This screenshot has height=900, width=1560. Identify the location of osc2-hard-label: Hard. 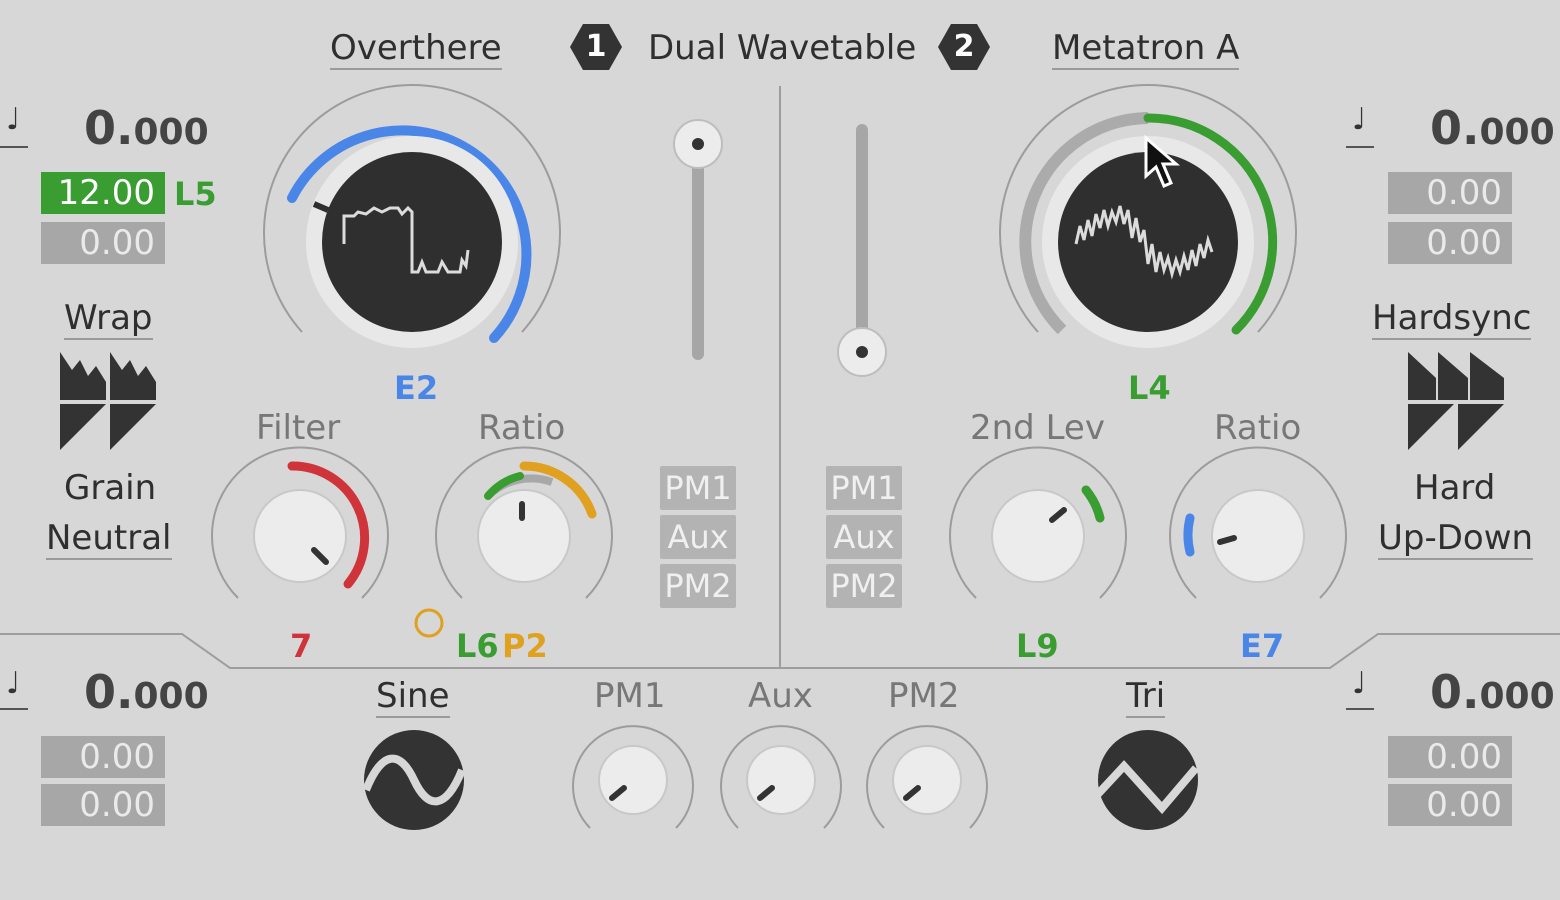
(1455, 488).